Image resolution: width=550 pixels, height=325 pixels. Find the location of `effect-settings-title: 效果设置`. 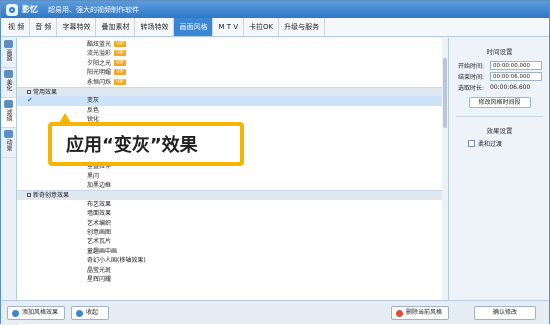

effect-settings-title: 效果设置 is located at coordinates (499, 131).